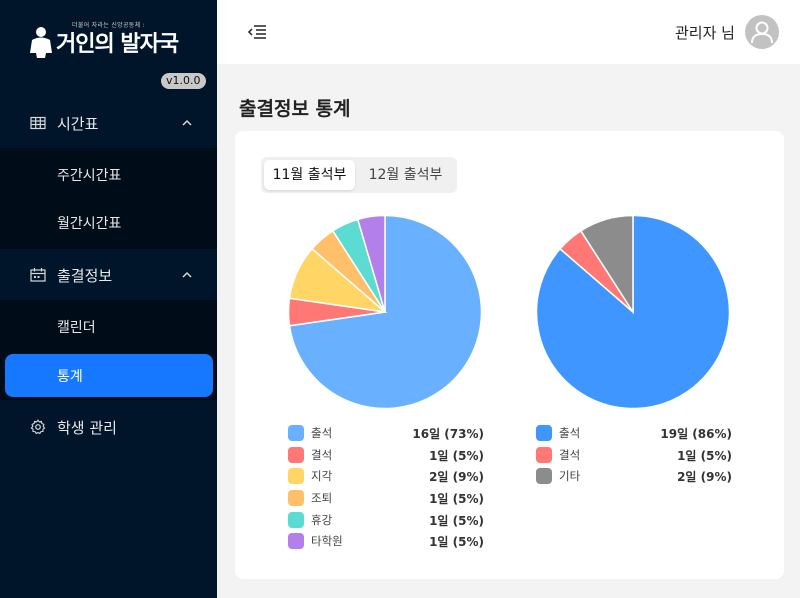  What do you see at coordinates (322, 498) in the screenshot?
I see `legend-label: 조퇴` at bounding box center [322, 498].